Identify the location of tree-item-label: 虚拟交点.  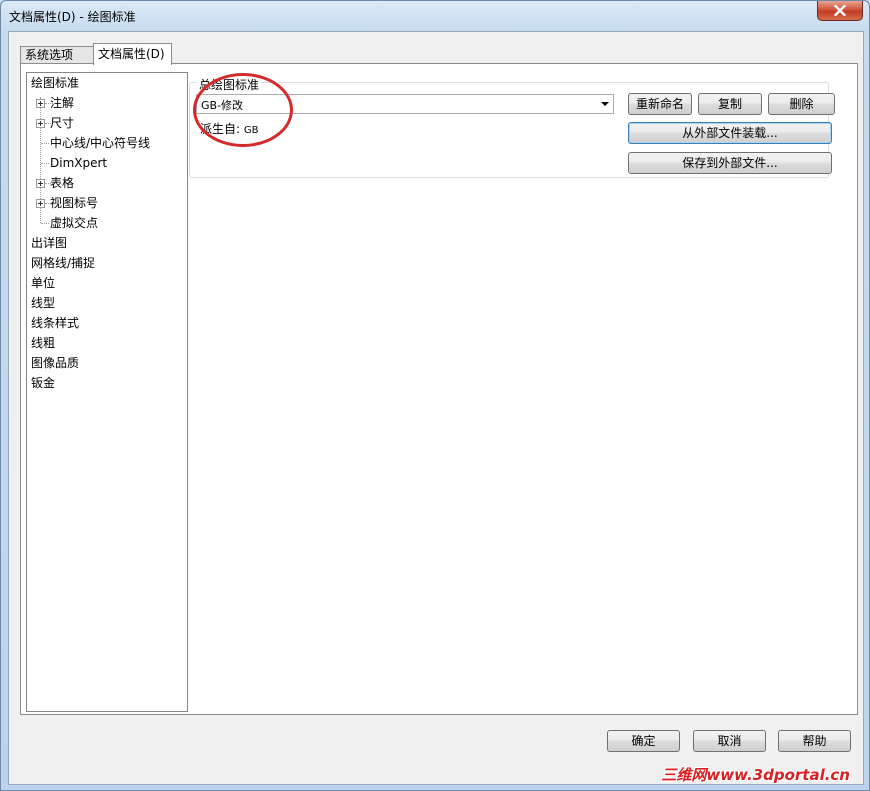
(74, 223).